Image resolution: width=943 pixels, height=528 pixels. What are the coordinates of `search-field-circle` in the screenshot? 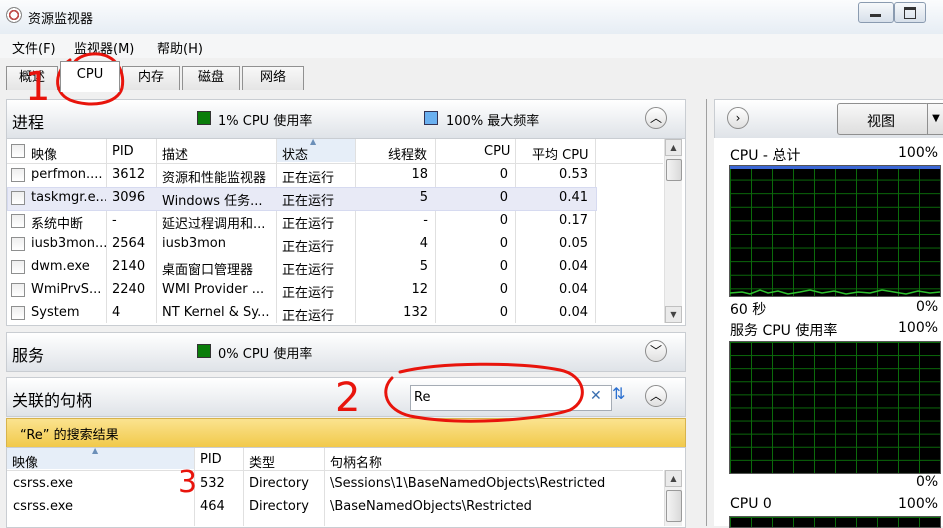 It's located at (484, 392).